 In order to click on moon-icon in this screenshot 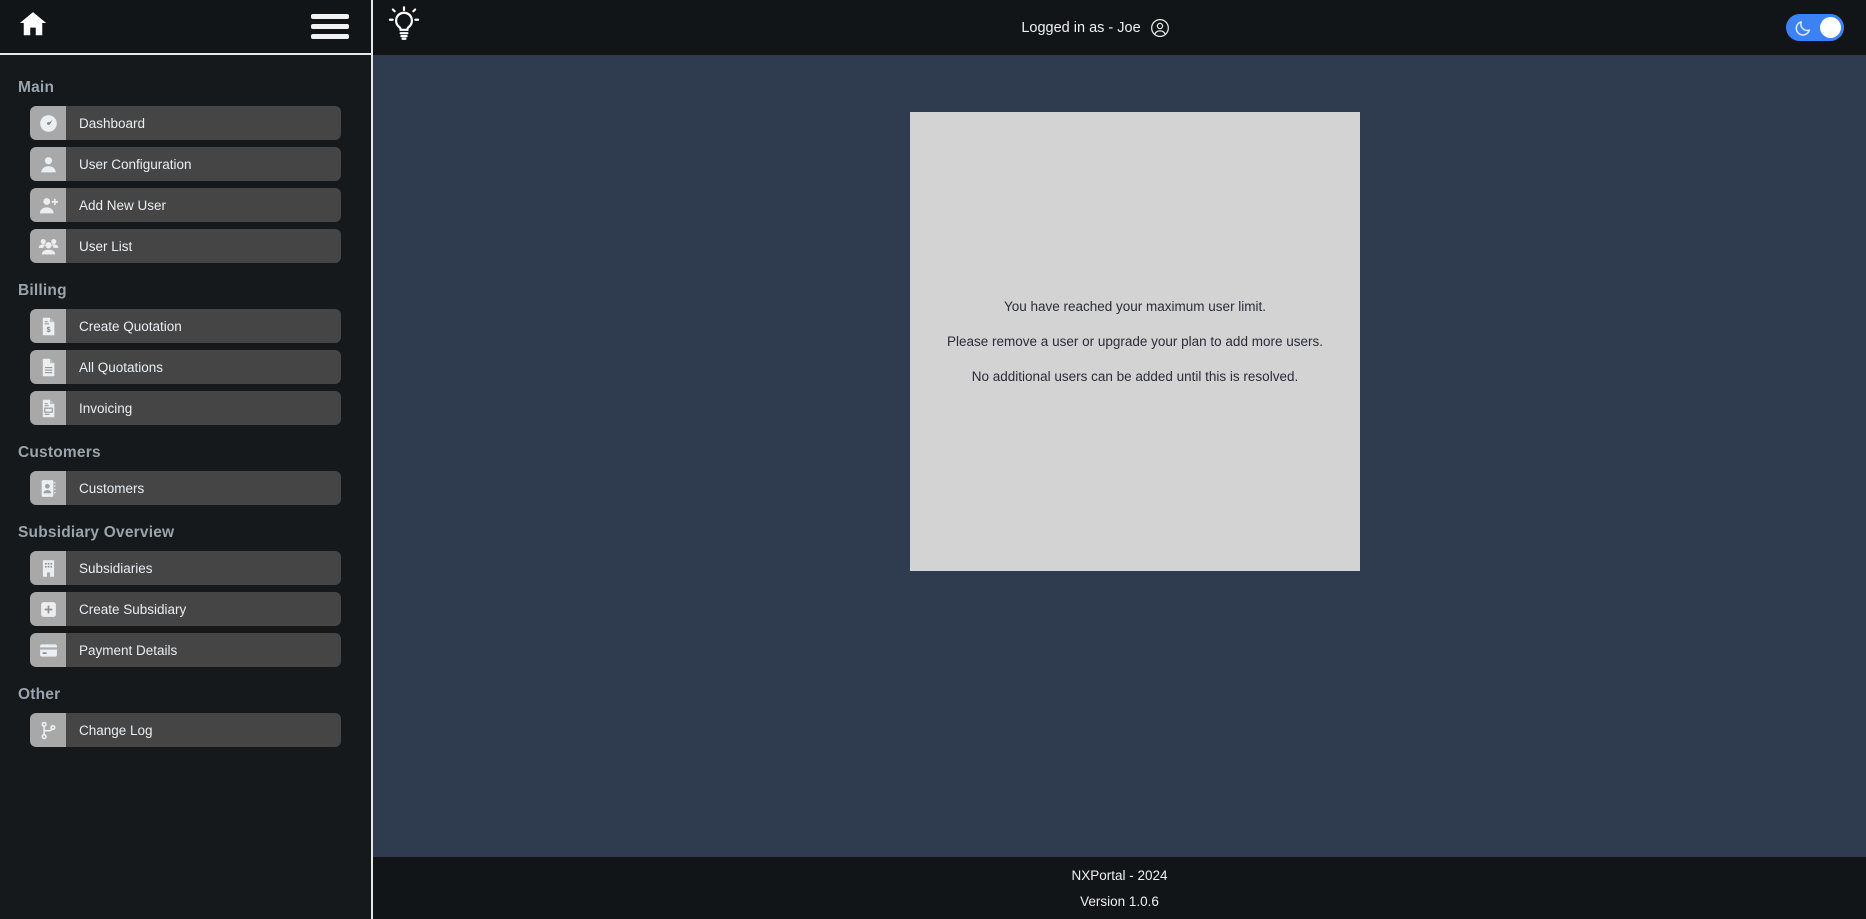, I will do `click(1803, 27)`.